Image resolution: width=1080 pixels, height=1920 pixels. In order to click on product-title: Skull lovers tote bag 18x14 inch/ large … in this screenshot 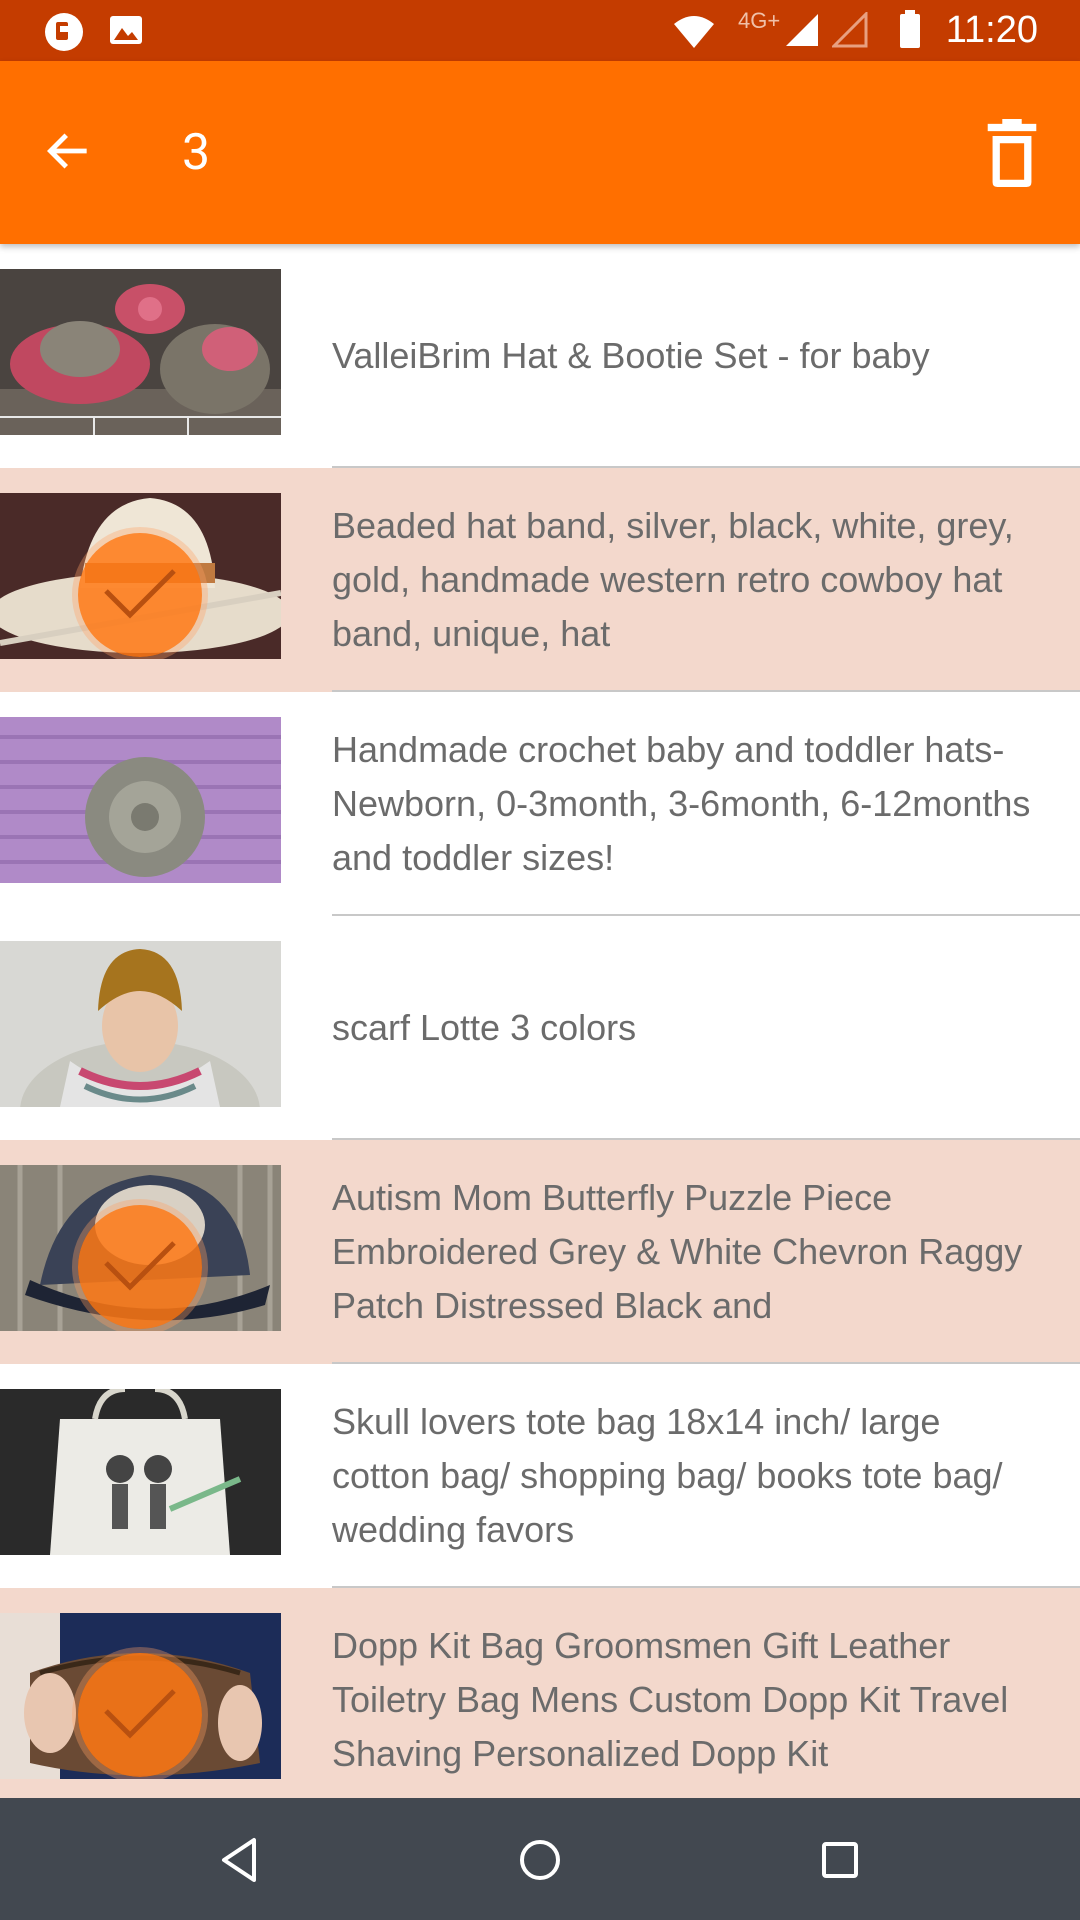, I will do `click(667, 1475)`.